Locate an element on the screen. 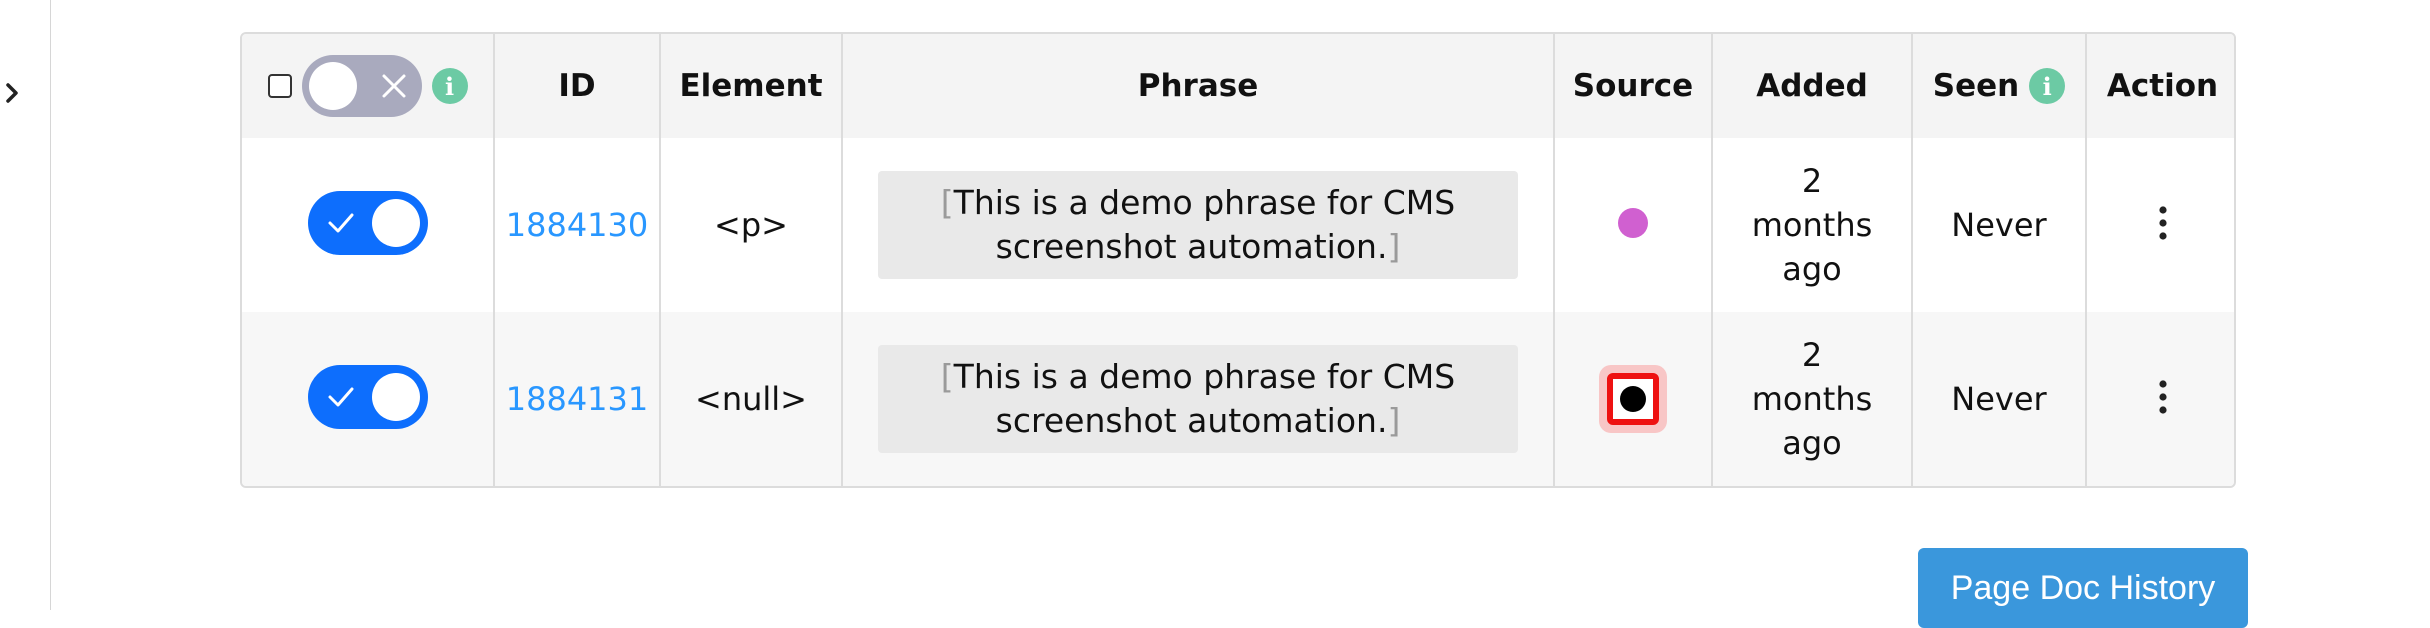 The width and height of the screenshot is (2430, 628). page-doc-history-button: Page Doc History is located at coordinates (2083, 588).